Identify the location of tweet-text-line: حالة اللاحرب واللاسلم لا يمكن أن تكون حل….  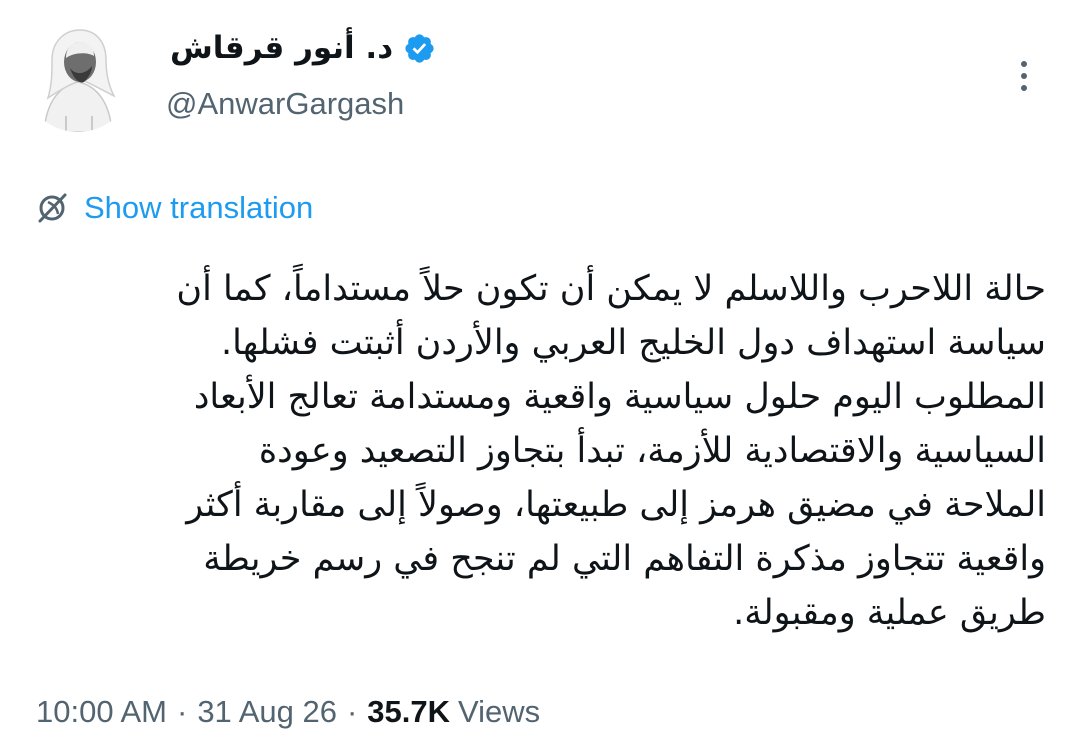
(611, 289).